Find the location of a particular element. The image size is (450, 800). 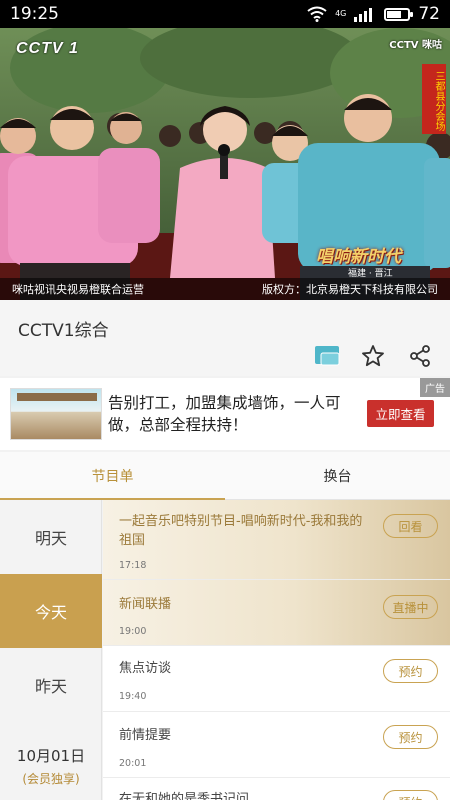

program-title: 新闻联播 is located at coordinates (145, 604).